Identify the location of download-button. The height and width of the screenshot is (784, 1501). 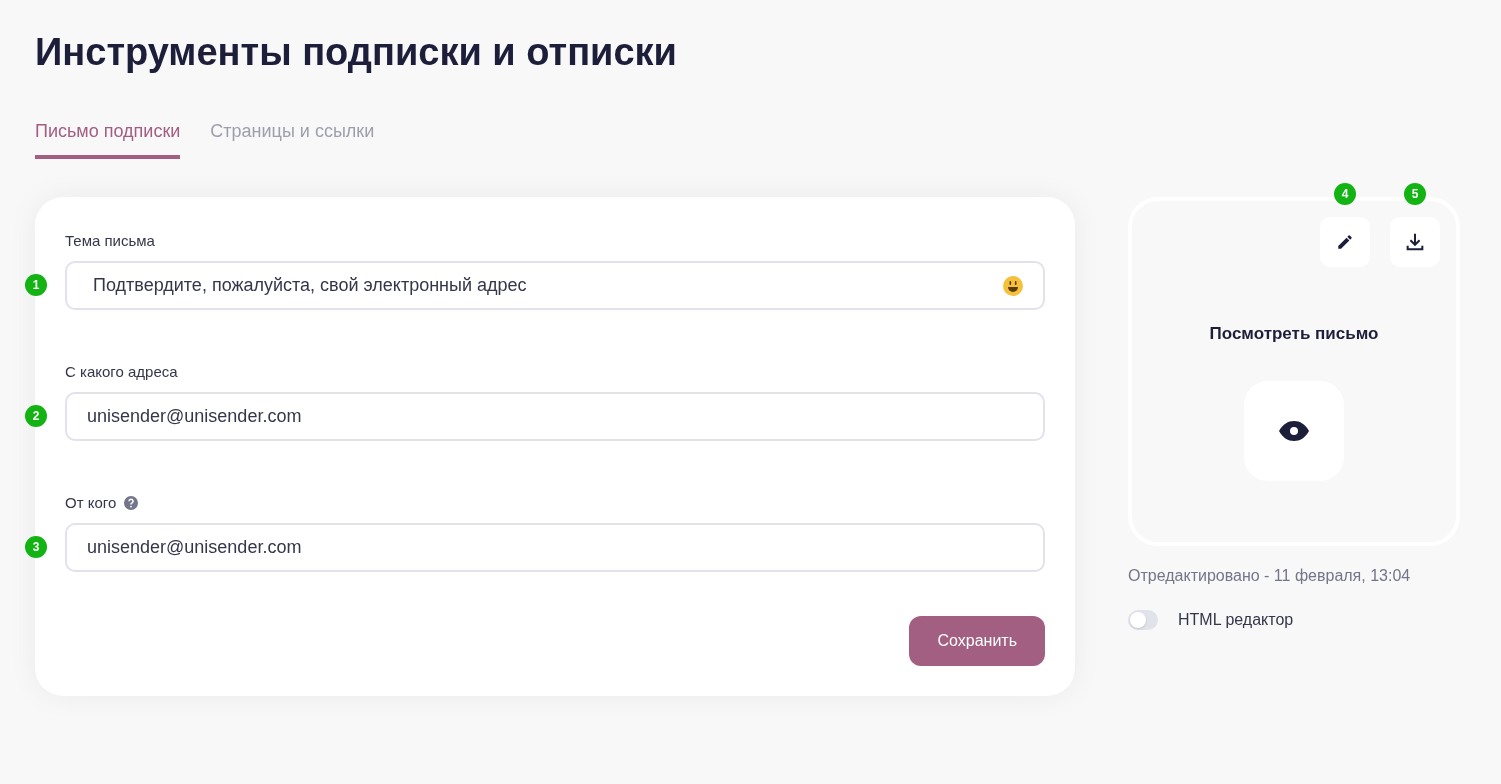
(1415, 242).